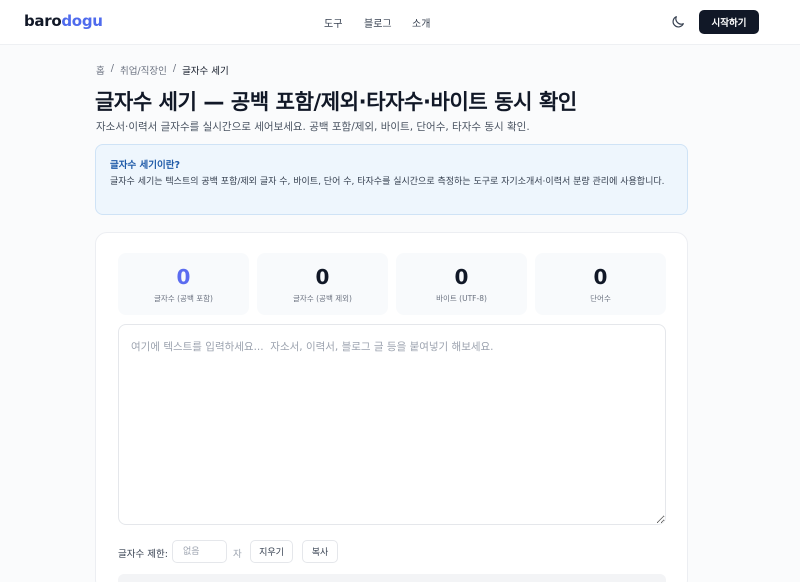 The image size is (800, 582). I want to click on copy-button: 복사, so click(320, 551).